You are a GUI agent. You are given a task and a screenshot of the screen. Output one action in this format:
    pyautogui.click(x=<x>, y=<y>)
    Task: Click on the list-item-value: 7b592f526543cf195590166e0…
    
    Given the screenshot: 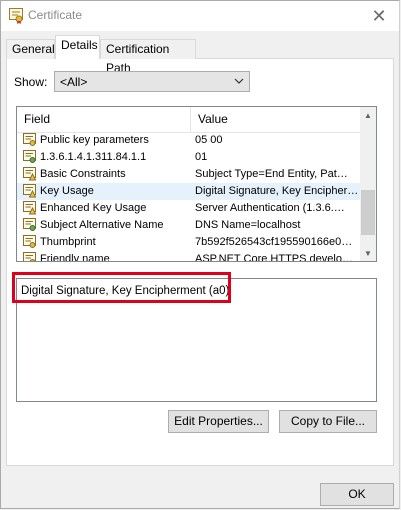 What is the action you would take?
    pyautogui.click(x=274, y=242)
    